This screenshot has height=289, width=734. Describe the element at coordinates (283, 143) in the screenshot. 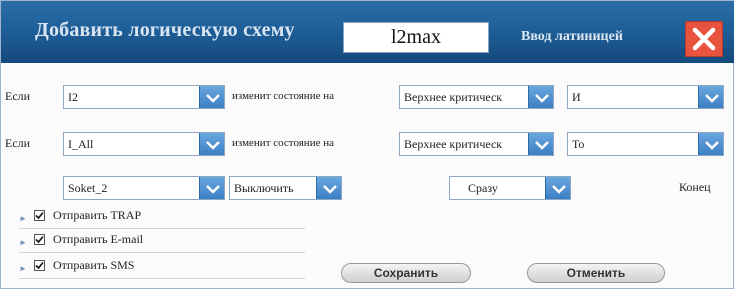

I see `condition-2-changes-label: изменит состояние на` at that location.